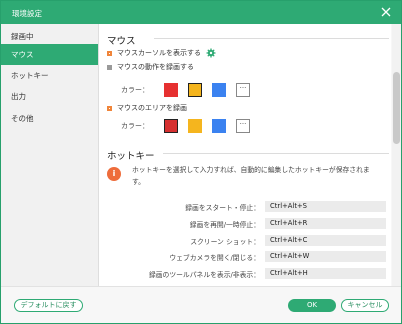 The width and height of the screenshot is (402, 324). What do you see at coordinates (204, 275) in the screenshot?
I see `hotkey-label: 録画のツールパネルを表示/非表示：` at bounding box center [204, 275].